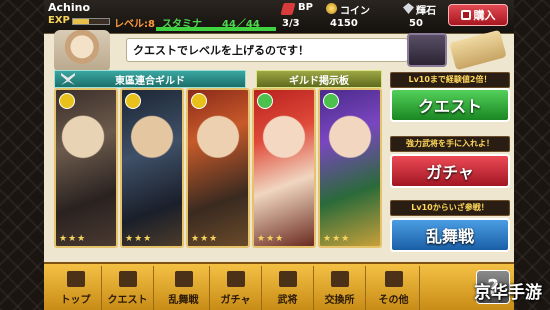 This screenshot has width=550, height=310. Describe the element at coordinates (393, 279) in the screenshot. I see `gears-icon` at that location.